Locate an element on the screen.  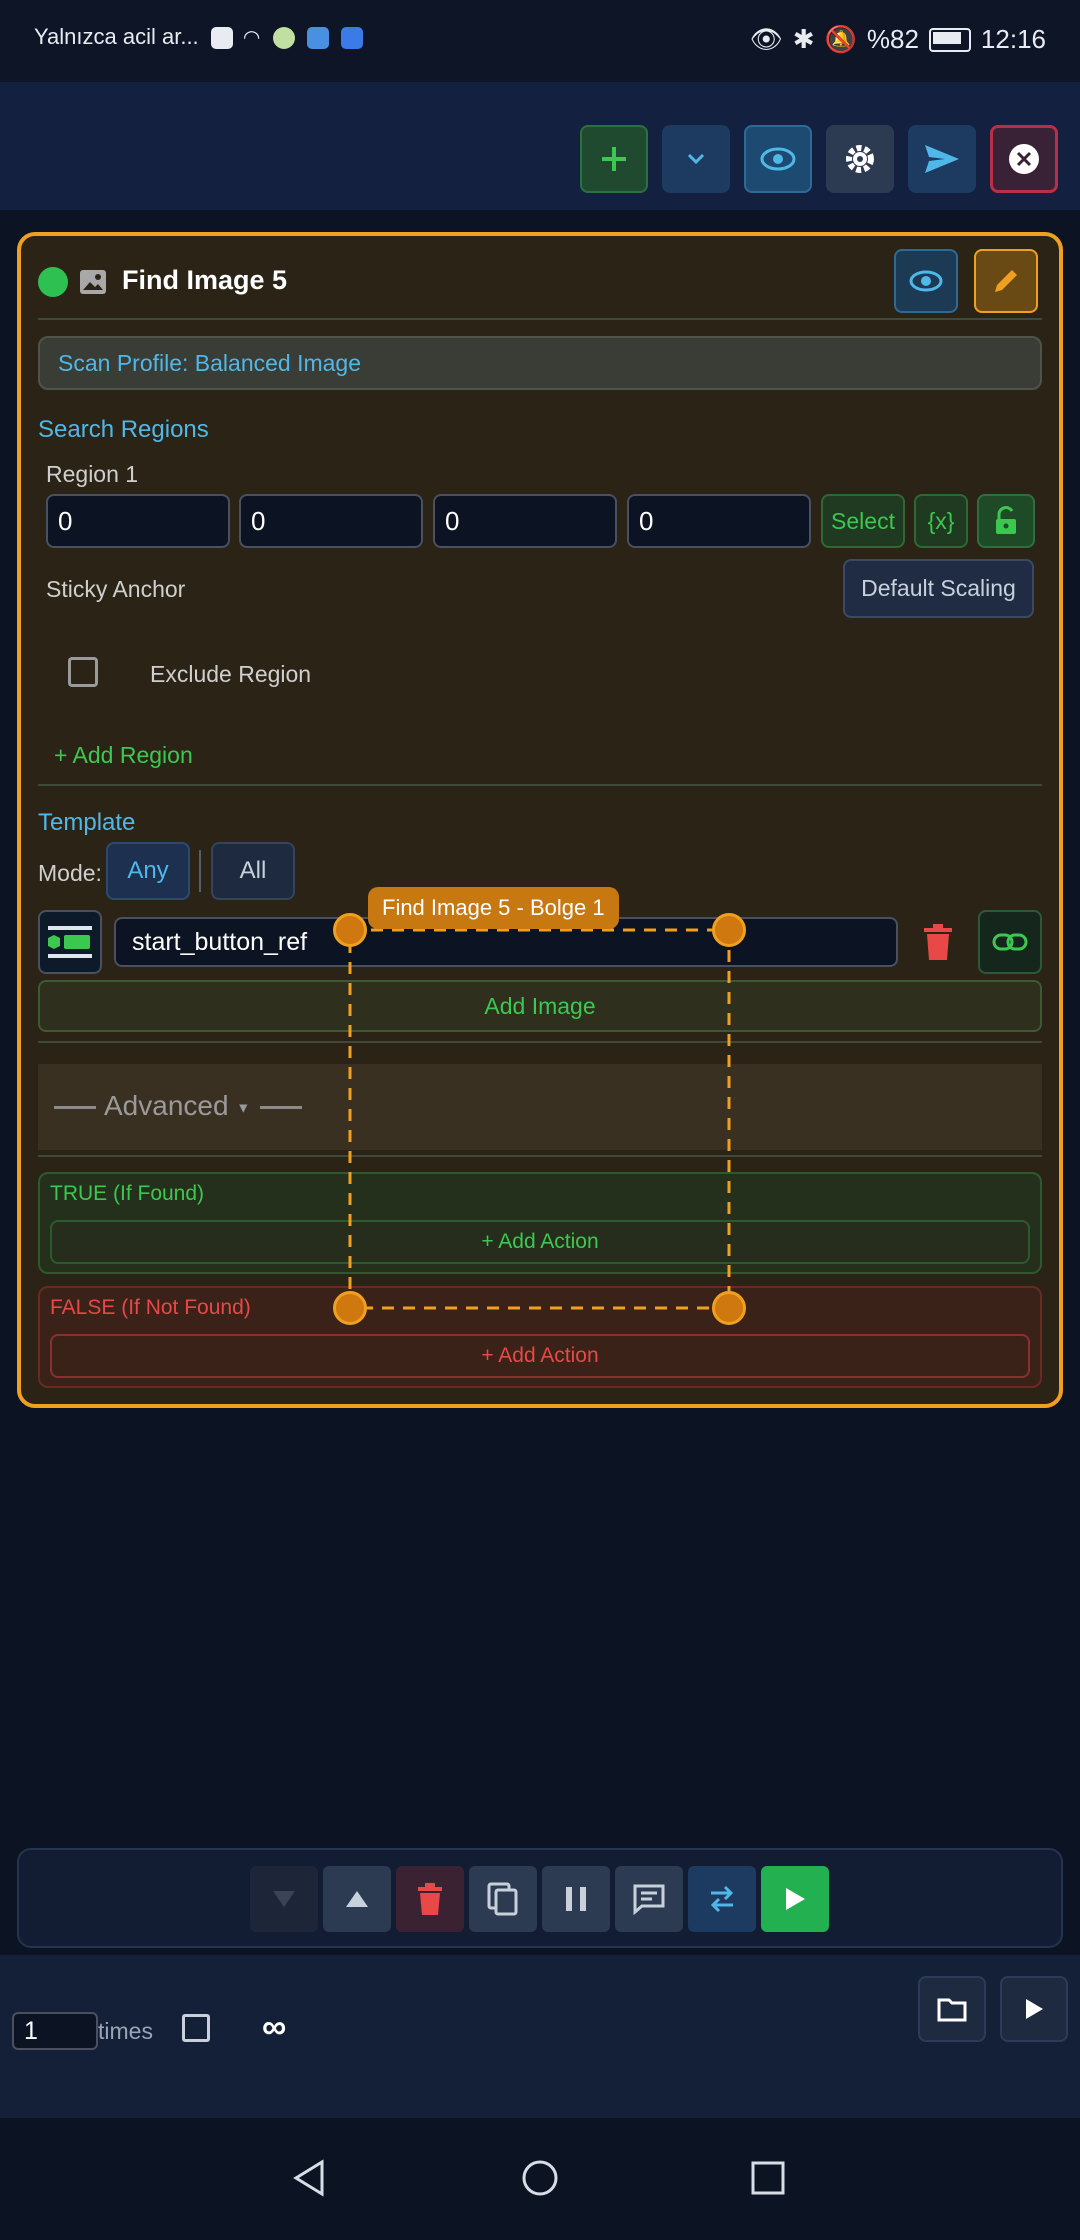
region-height-input: 0 is located at coordinates (719, 521).